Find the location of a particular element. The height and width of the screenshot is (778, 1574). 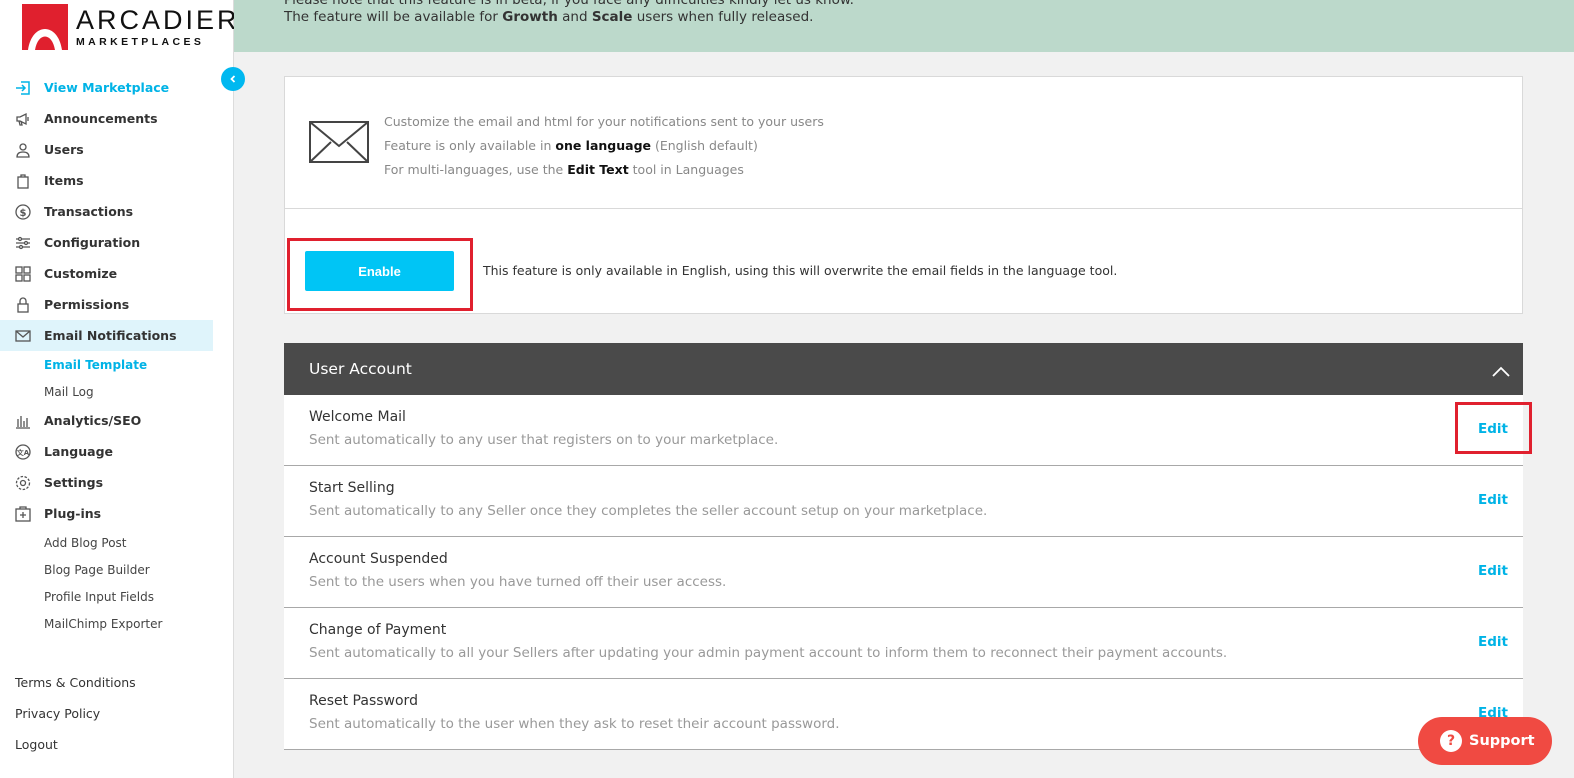

sidebar-item-view-marketplace: View Marketplace is located at coordinates (106, 87).